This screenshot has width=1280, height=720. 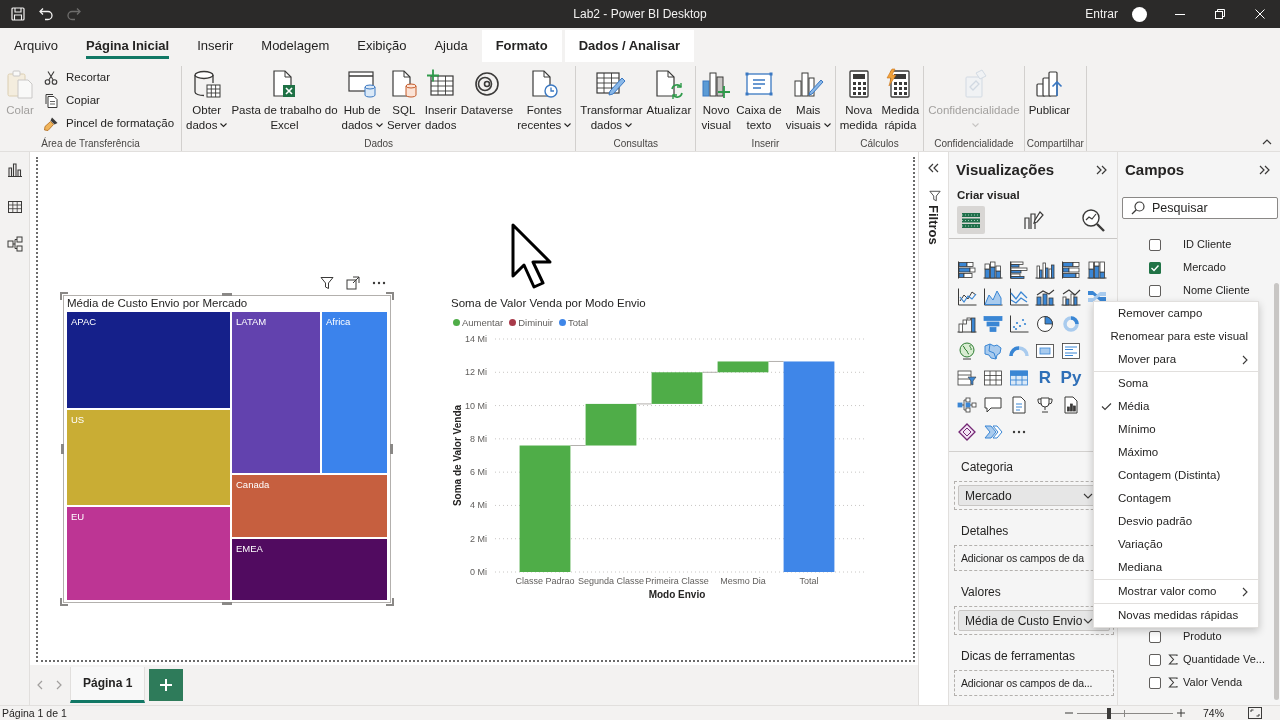 I want to click on filter-icon, so click(x=327, y=283).